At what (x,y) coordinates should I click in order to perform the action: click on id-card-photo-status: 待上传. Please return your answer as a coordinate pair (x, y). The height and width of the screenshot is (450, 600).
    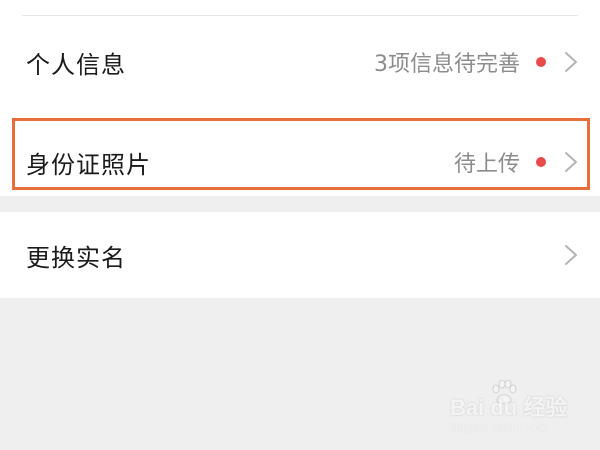
    Looking at the image, I should click on (486, 164).